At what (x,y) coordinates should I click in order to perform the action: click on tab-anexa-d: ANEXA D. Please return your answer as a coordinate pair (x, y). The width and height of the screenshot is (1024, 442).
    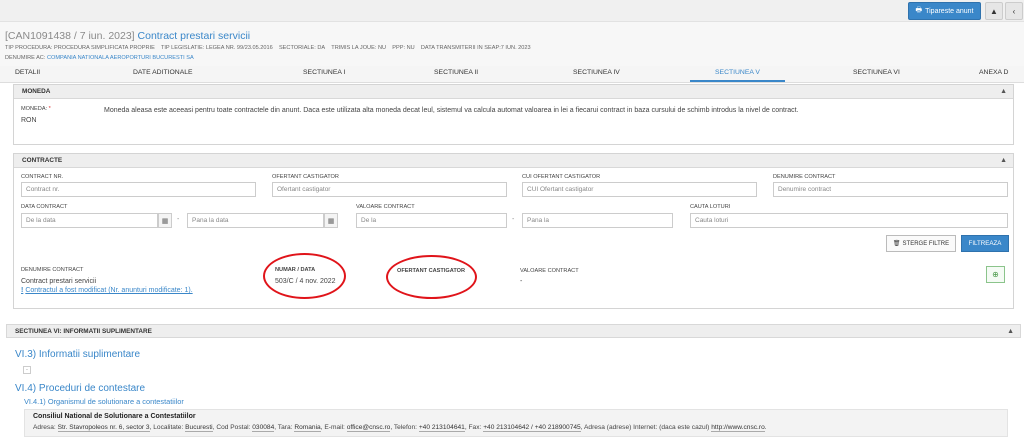
    Looking at the image, I should click on (993, 72).